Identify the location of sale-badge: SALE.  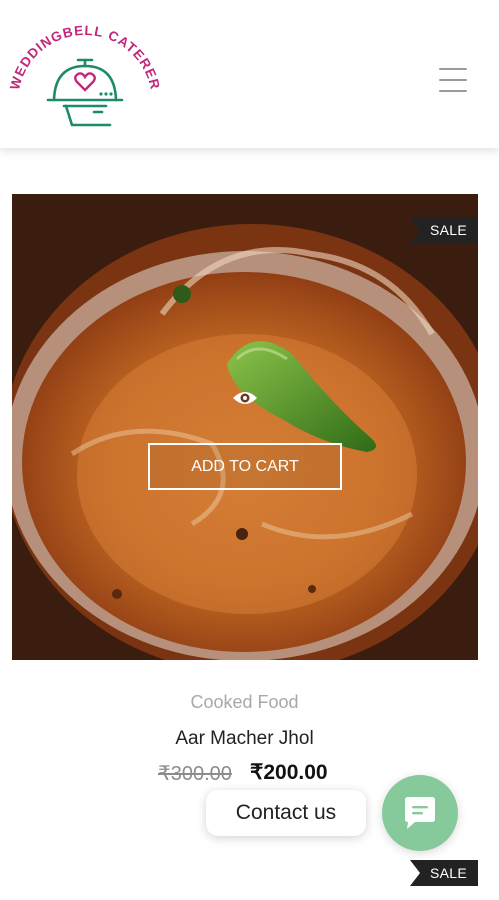
(444, 230).